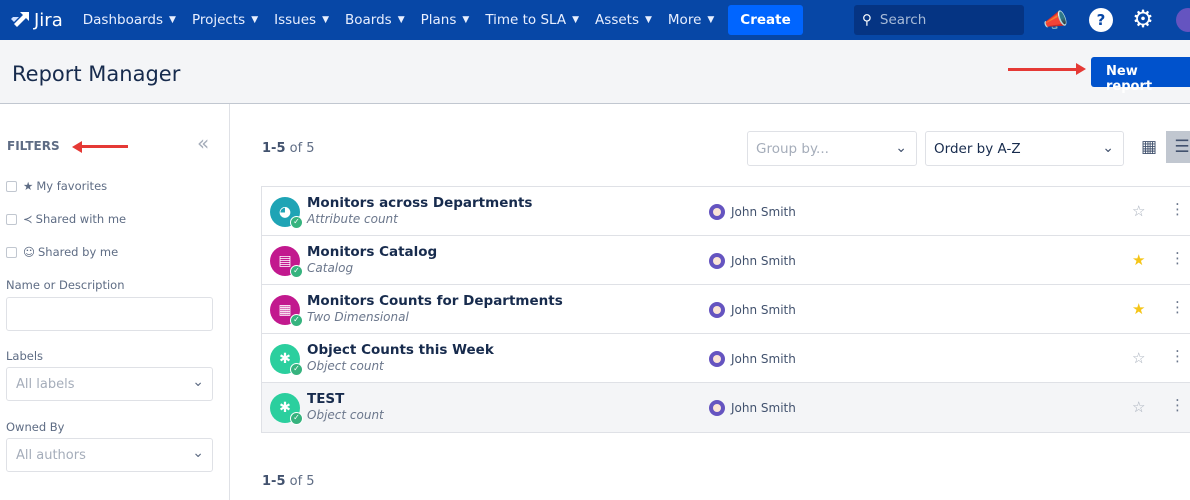 This screenshot has width=1190, height=500. I want to click on table-row: ✱ ✓ TEST Object count John Smith ☆ ⋮, so click(726, 407).